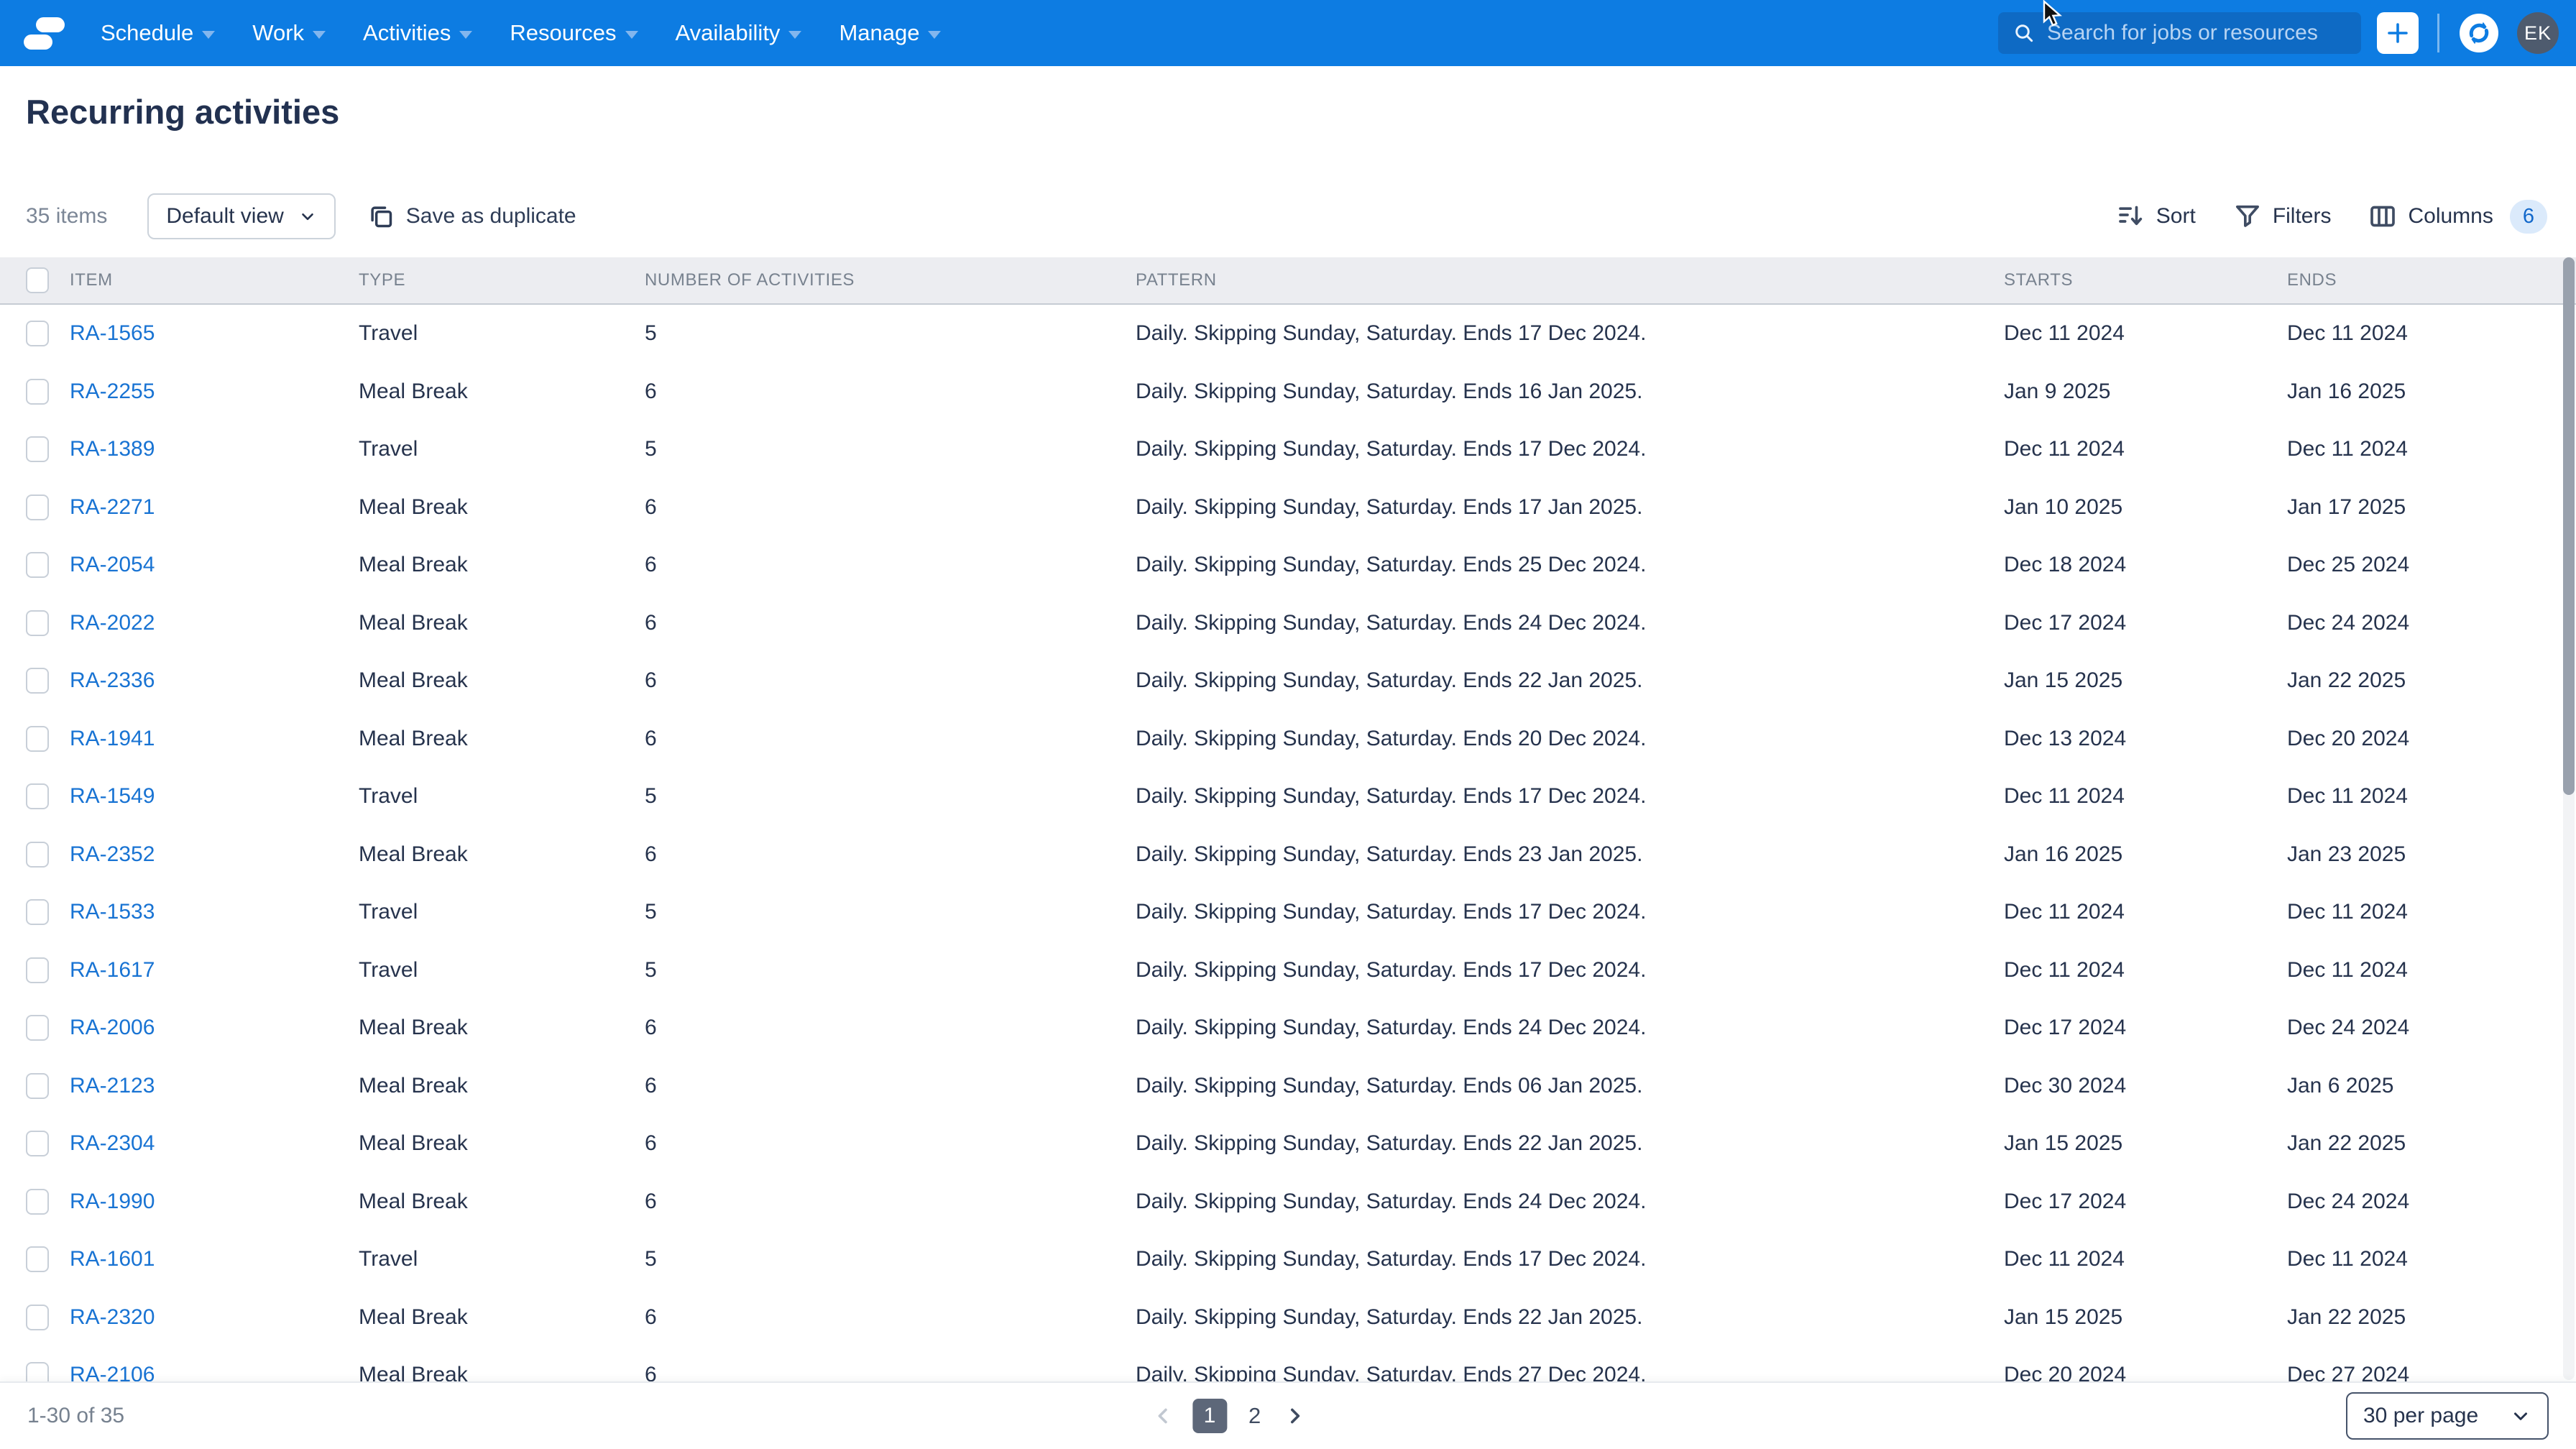  I want to click on select-all-checkbox, so click(37, 280).